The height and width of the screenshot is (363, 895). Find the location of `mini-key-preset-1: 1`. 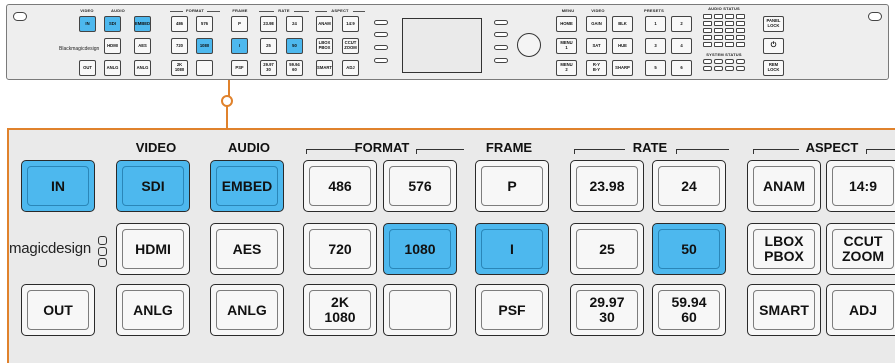

mini-key-preset-1: 1 is located at coordinates (655, 24).